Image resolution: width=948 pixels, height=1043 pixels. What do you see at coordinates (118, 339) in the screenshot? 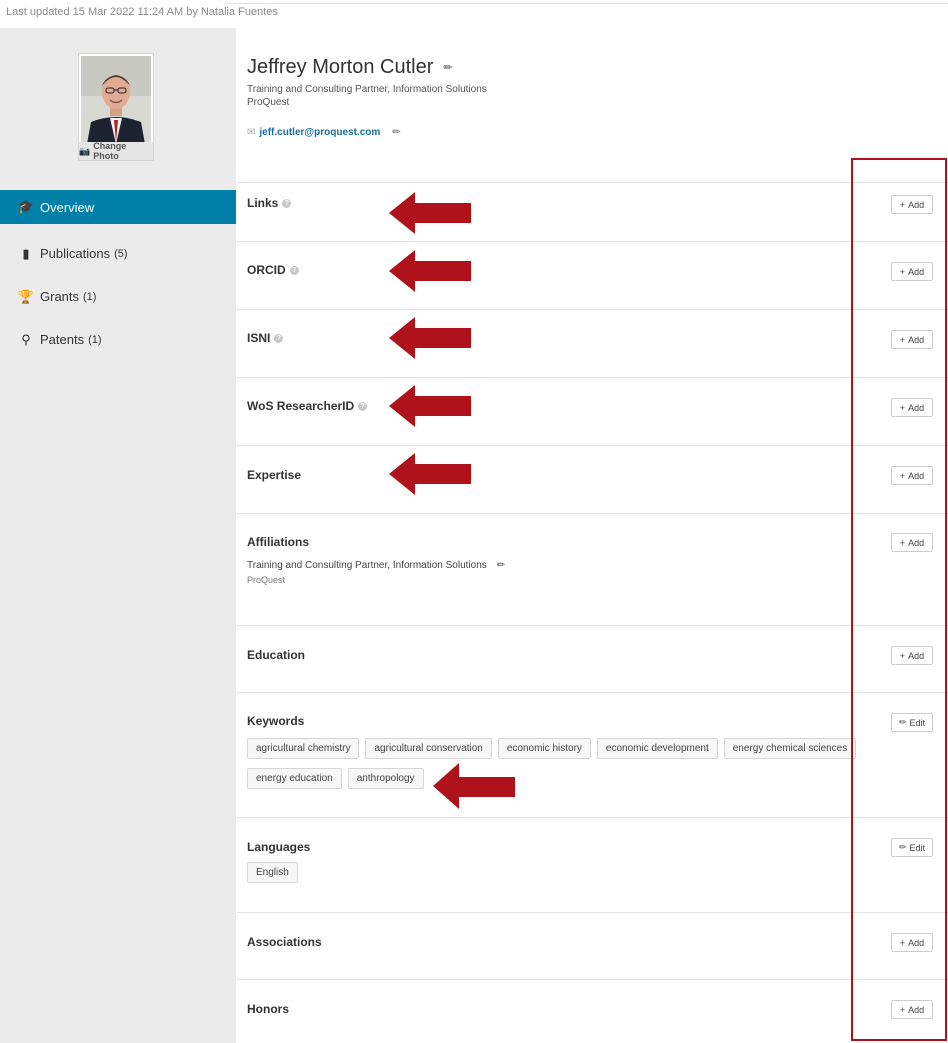
I see `sidebar-item-patents: ⚲ Patents (1)` at bounding box center [118, 339].